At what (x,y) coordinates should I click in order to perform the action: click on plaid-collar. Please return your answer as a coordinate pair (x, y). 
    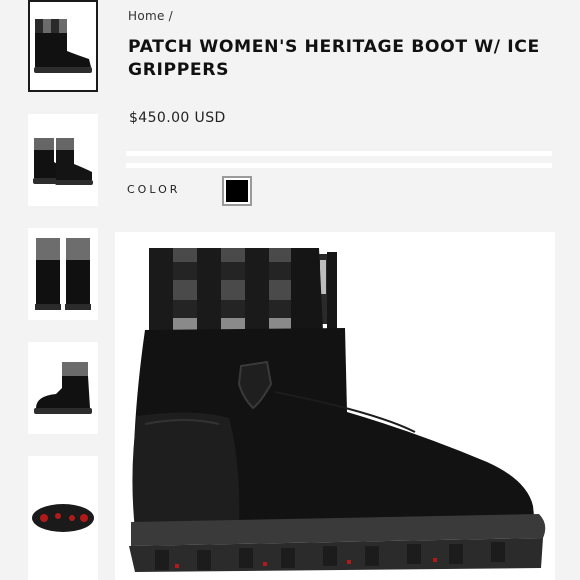
    Looking at the image, I should click on (220, 289).